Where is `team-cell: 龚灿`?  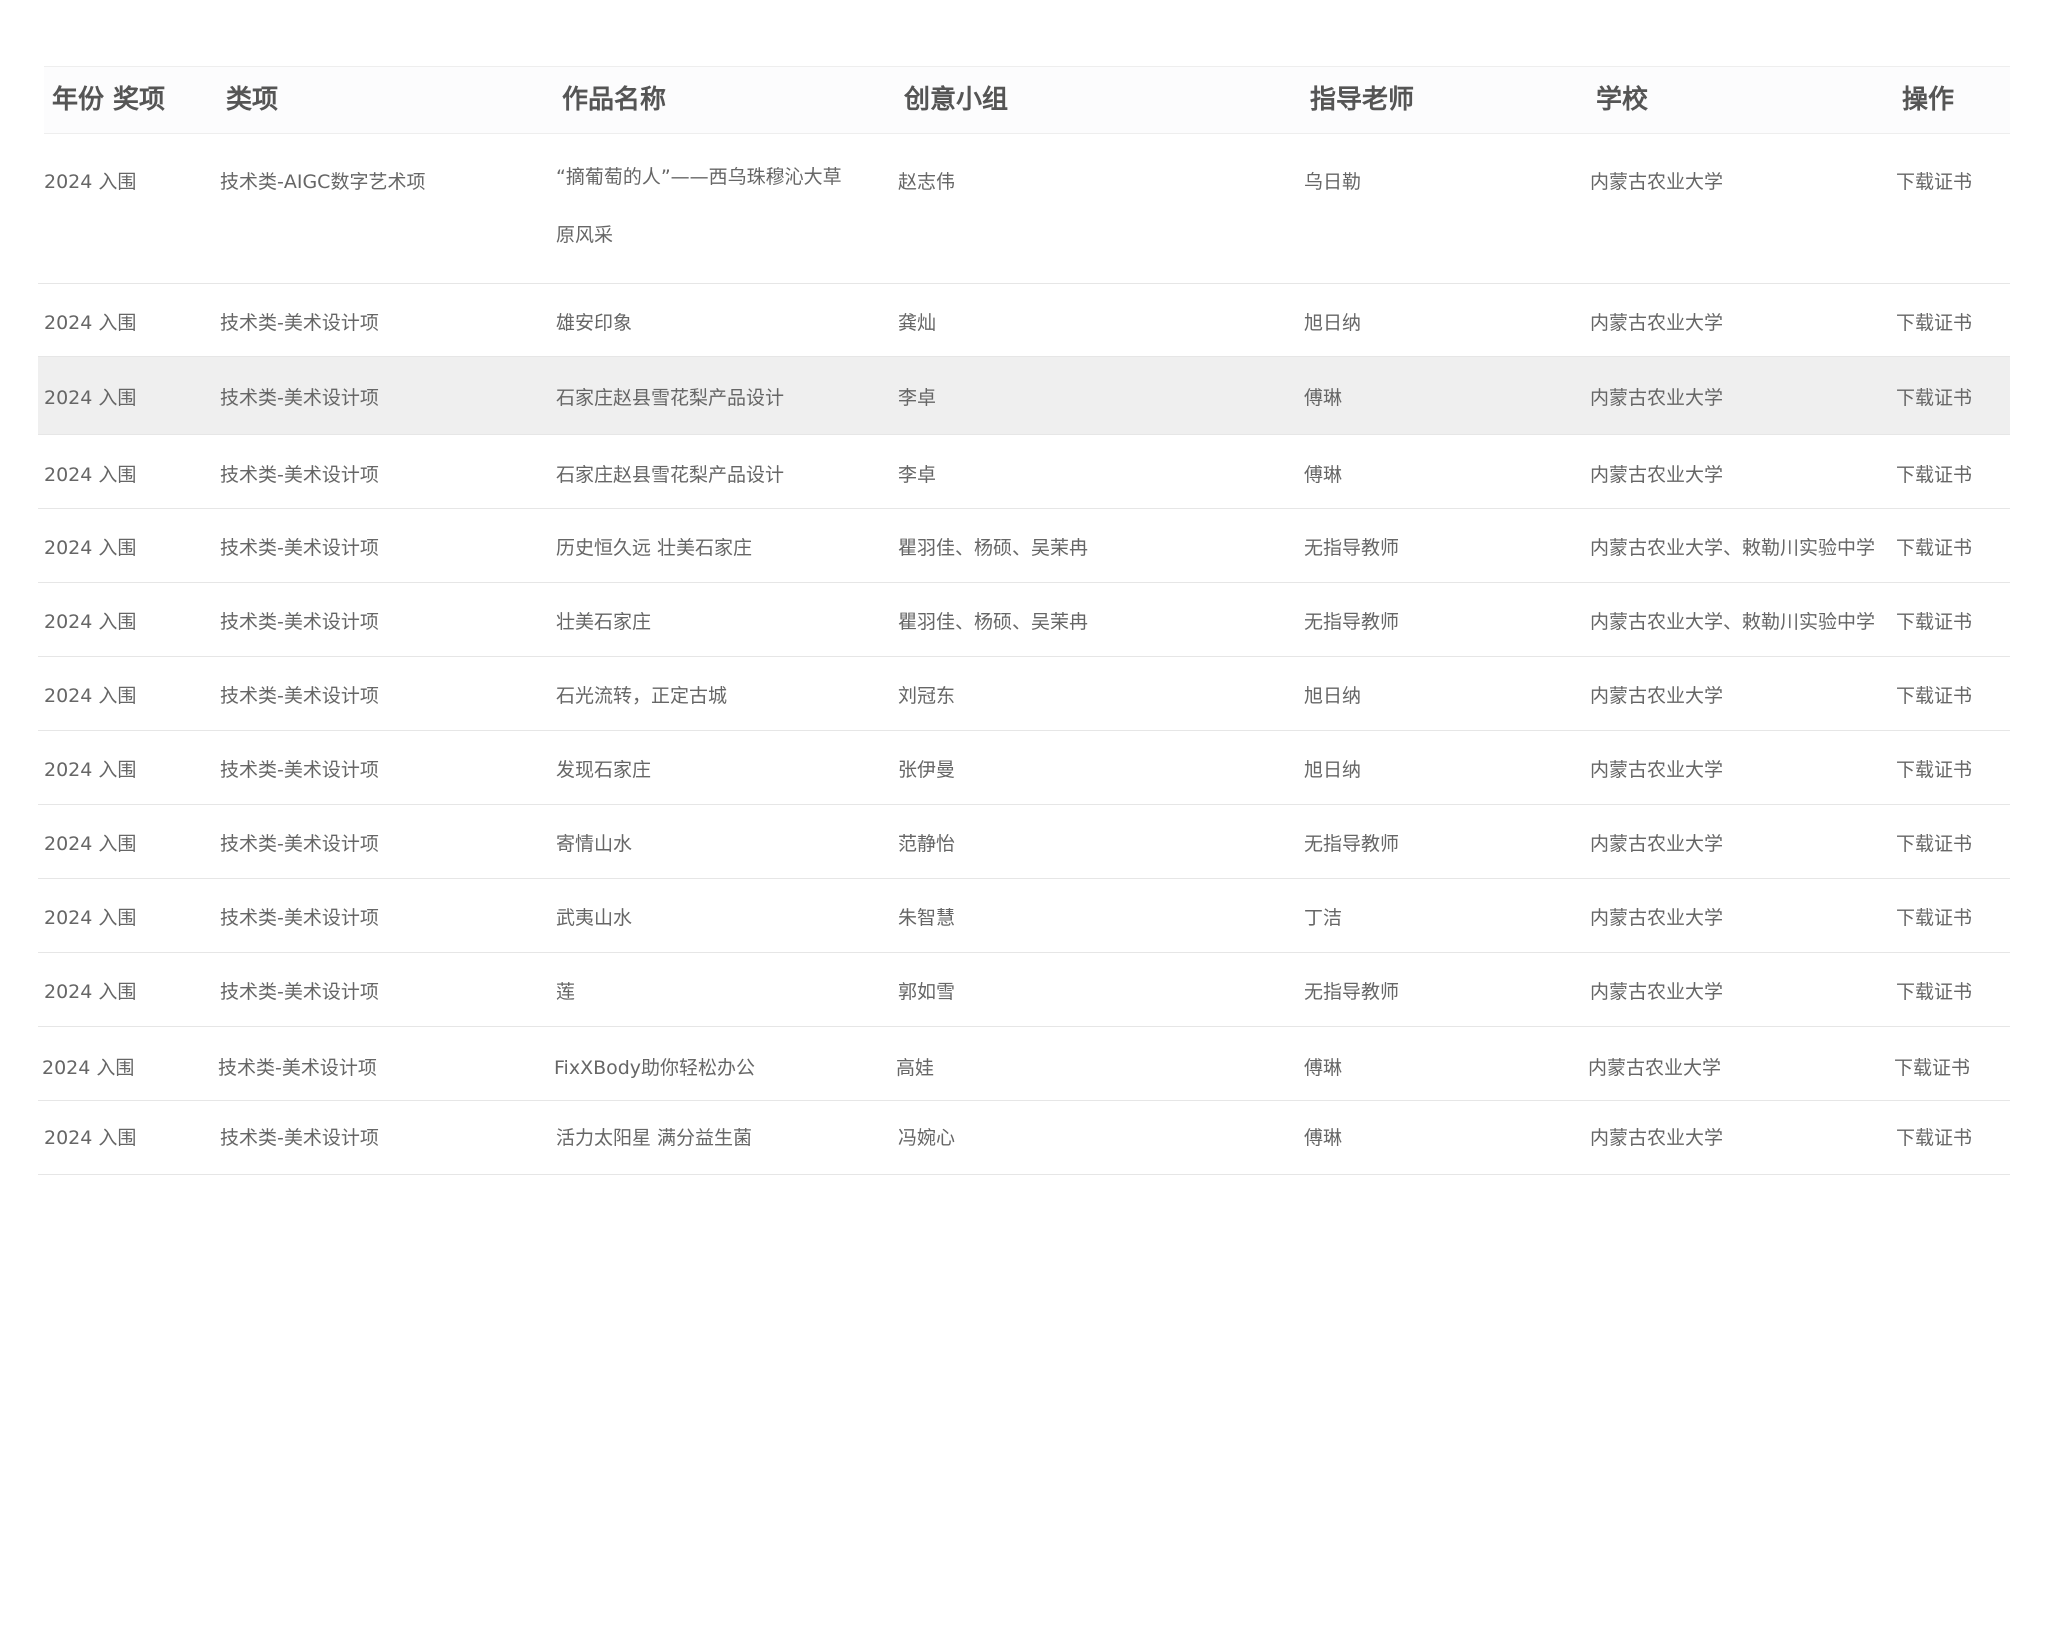 team-cell: 龚灿 is located at coordinates (917, 323).